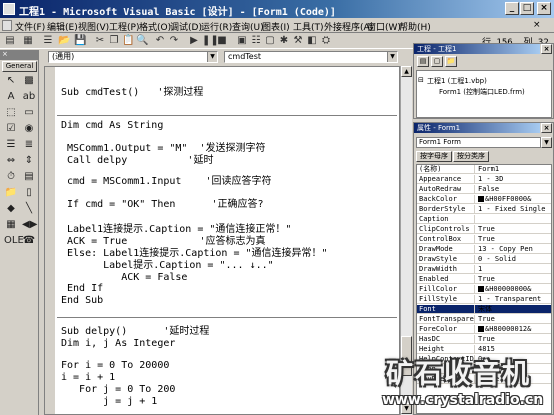  I want to click on property-value: &H80000012&, so click(514, 329).